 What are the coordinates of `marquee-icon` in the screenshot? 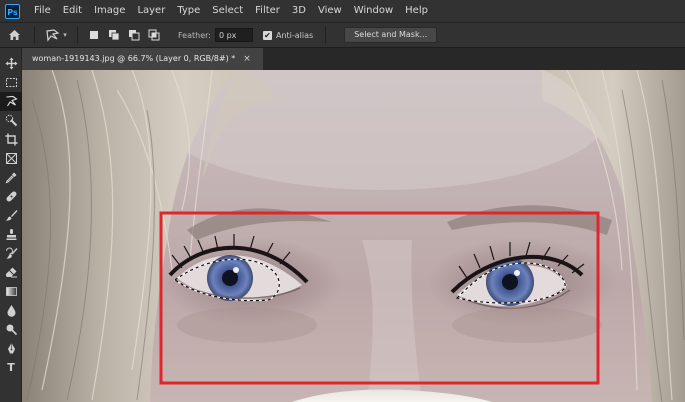 It's located at (11, 82).